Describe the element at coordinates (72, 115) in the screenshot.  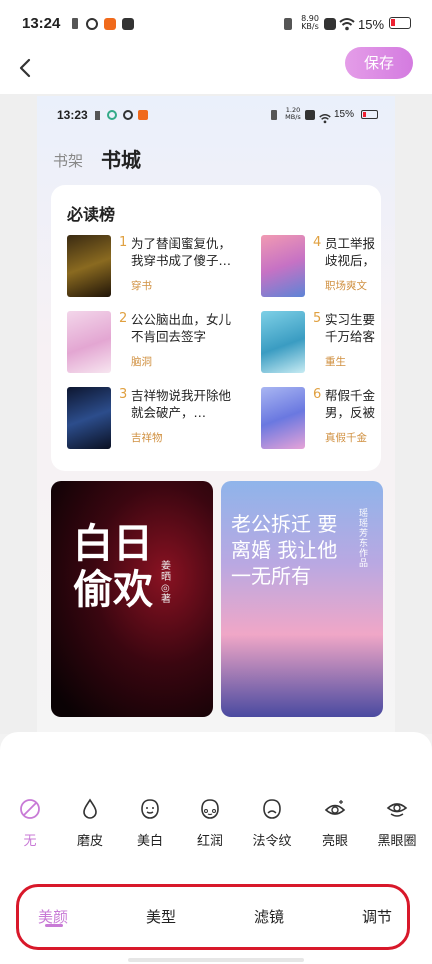
I see `preview-status-time: 13:23` at that location.